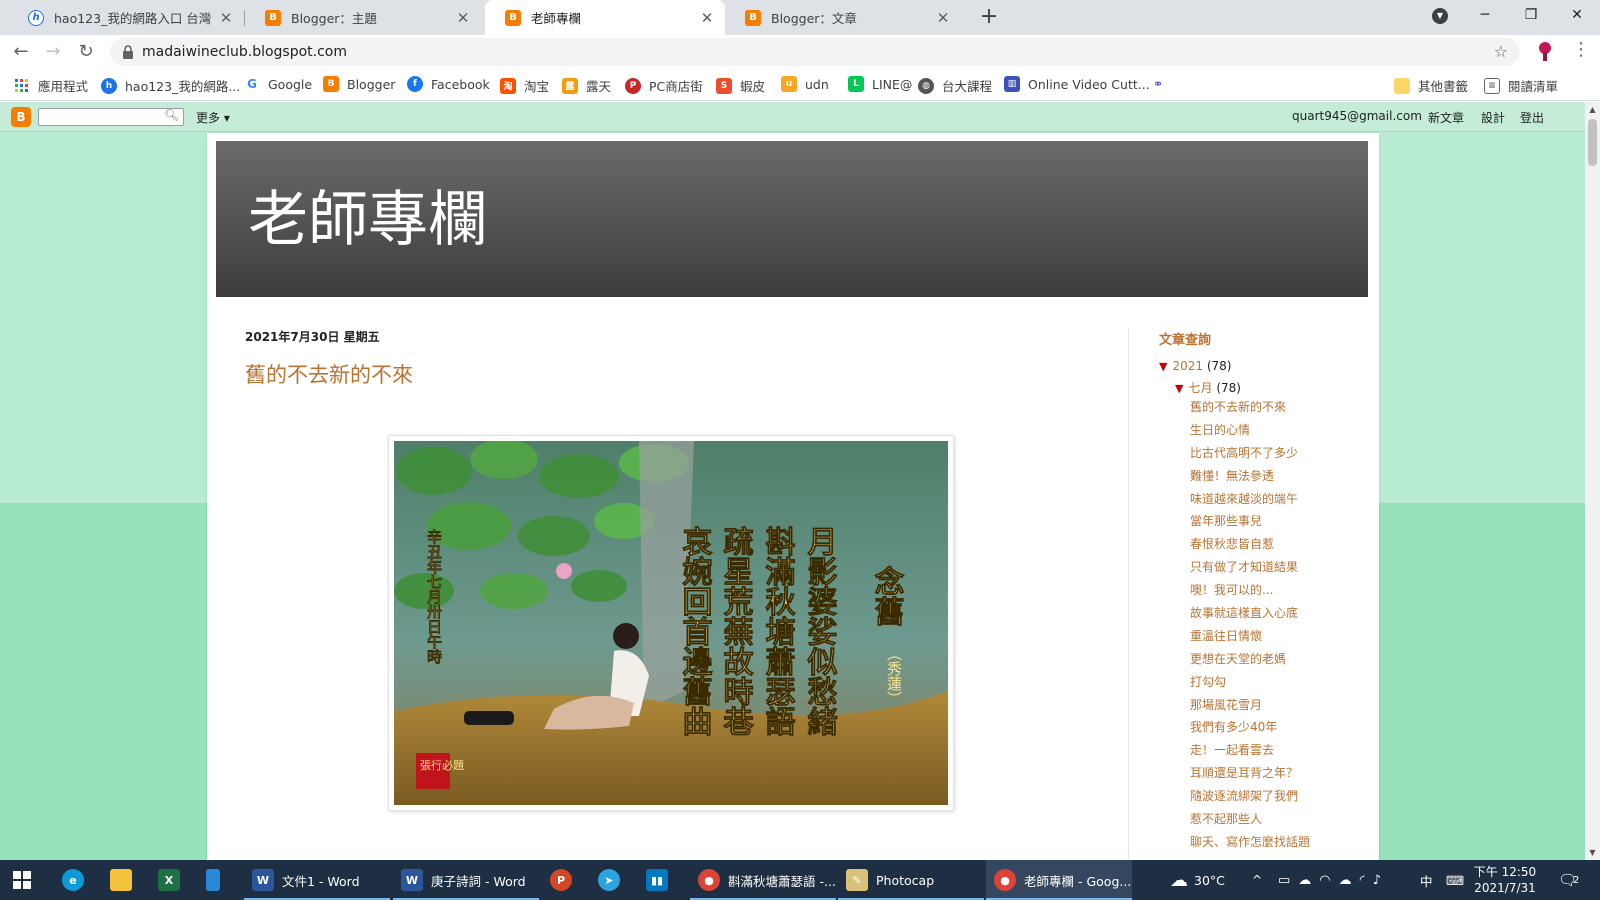 The image size is (1600, 900). What do you see at coordinates (1431, 85) in the screenshot?
I see `other-bookmarks: 其他書籤` at bounding box center [1431, 85].